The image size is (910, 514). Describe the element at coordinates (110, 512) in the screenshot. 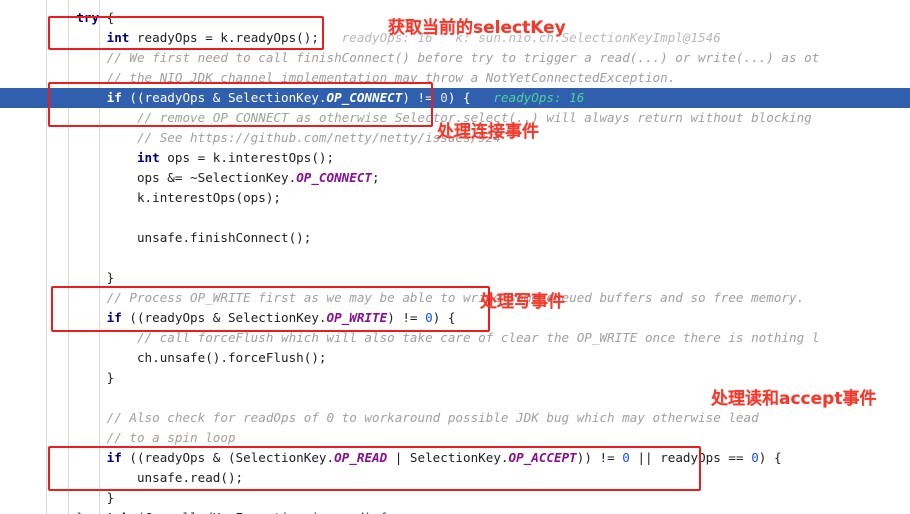

I see `code-token-kw: catch` at that location.